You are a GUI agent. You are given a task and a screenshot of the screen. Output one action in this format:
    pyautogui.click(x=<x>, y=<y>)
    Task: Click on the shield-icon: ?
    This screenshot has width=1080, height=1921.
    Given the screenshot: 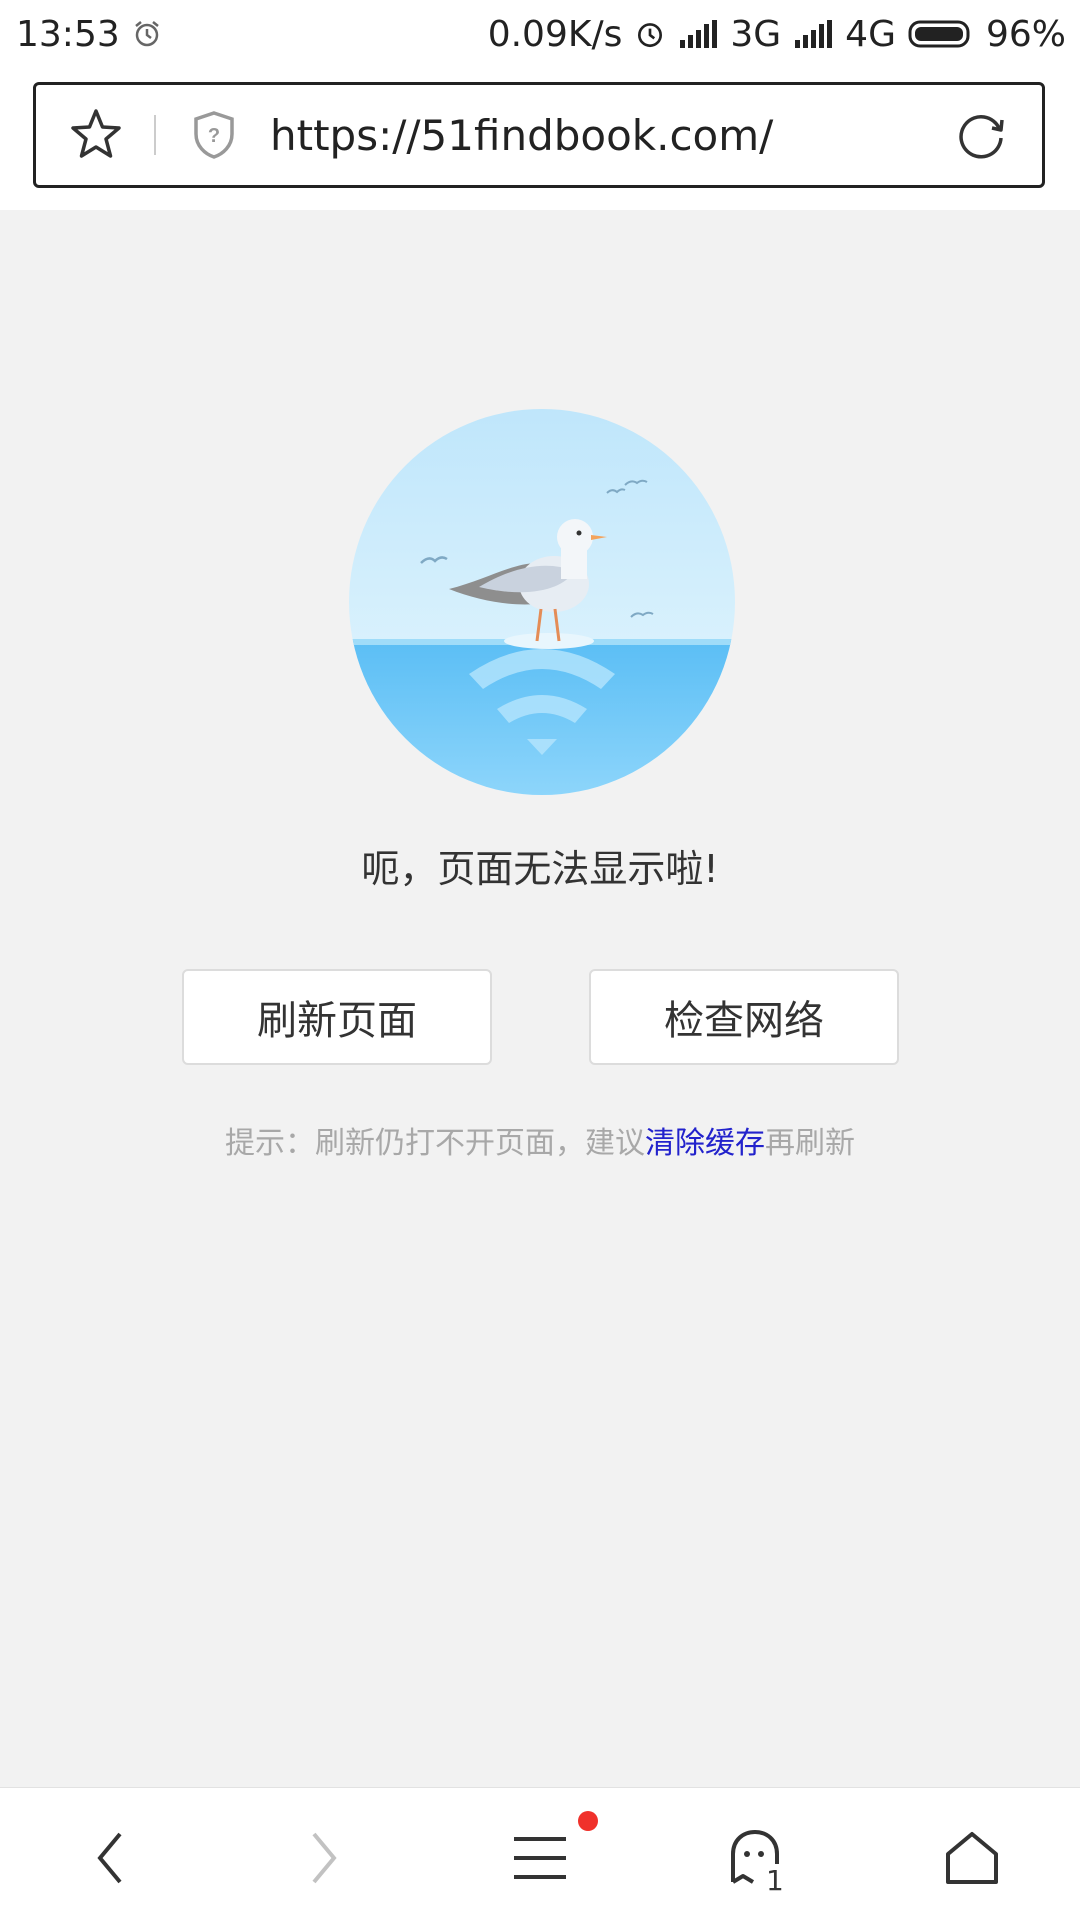 What is the action you would take?
    pyautogui.click(x=214, y=135)
    